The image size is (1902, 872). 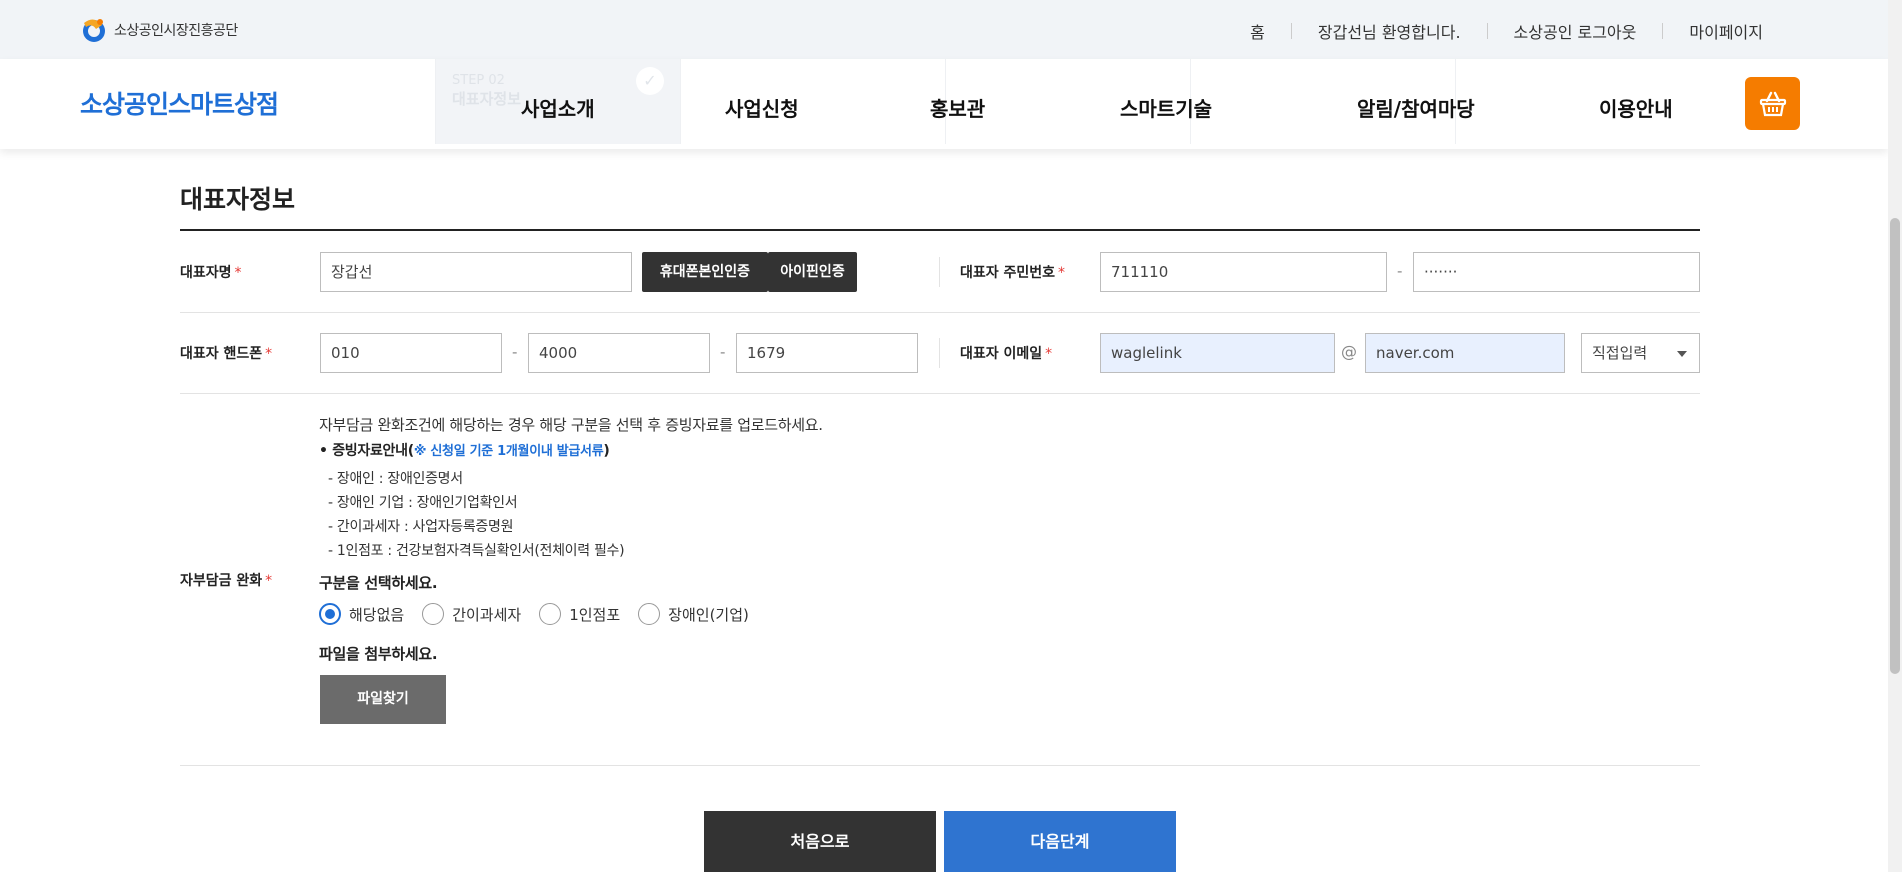 What do you see at coordinates (1682, 354) in the screenshot?
I see `chevron-down-icon` at bounding box center [1682, 354].